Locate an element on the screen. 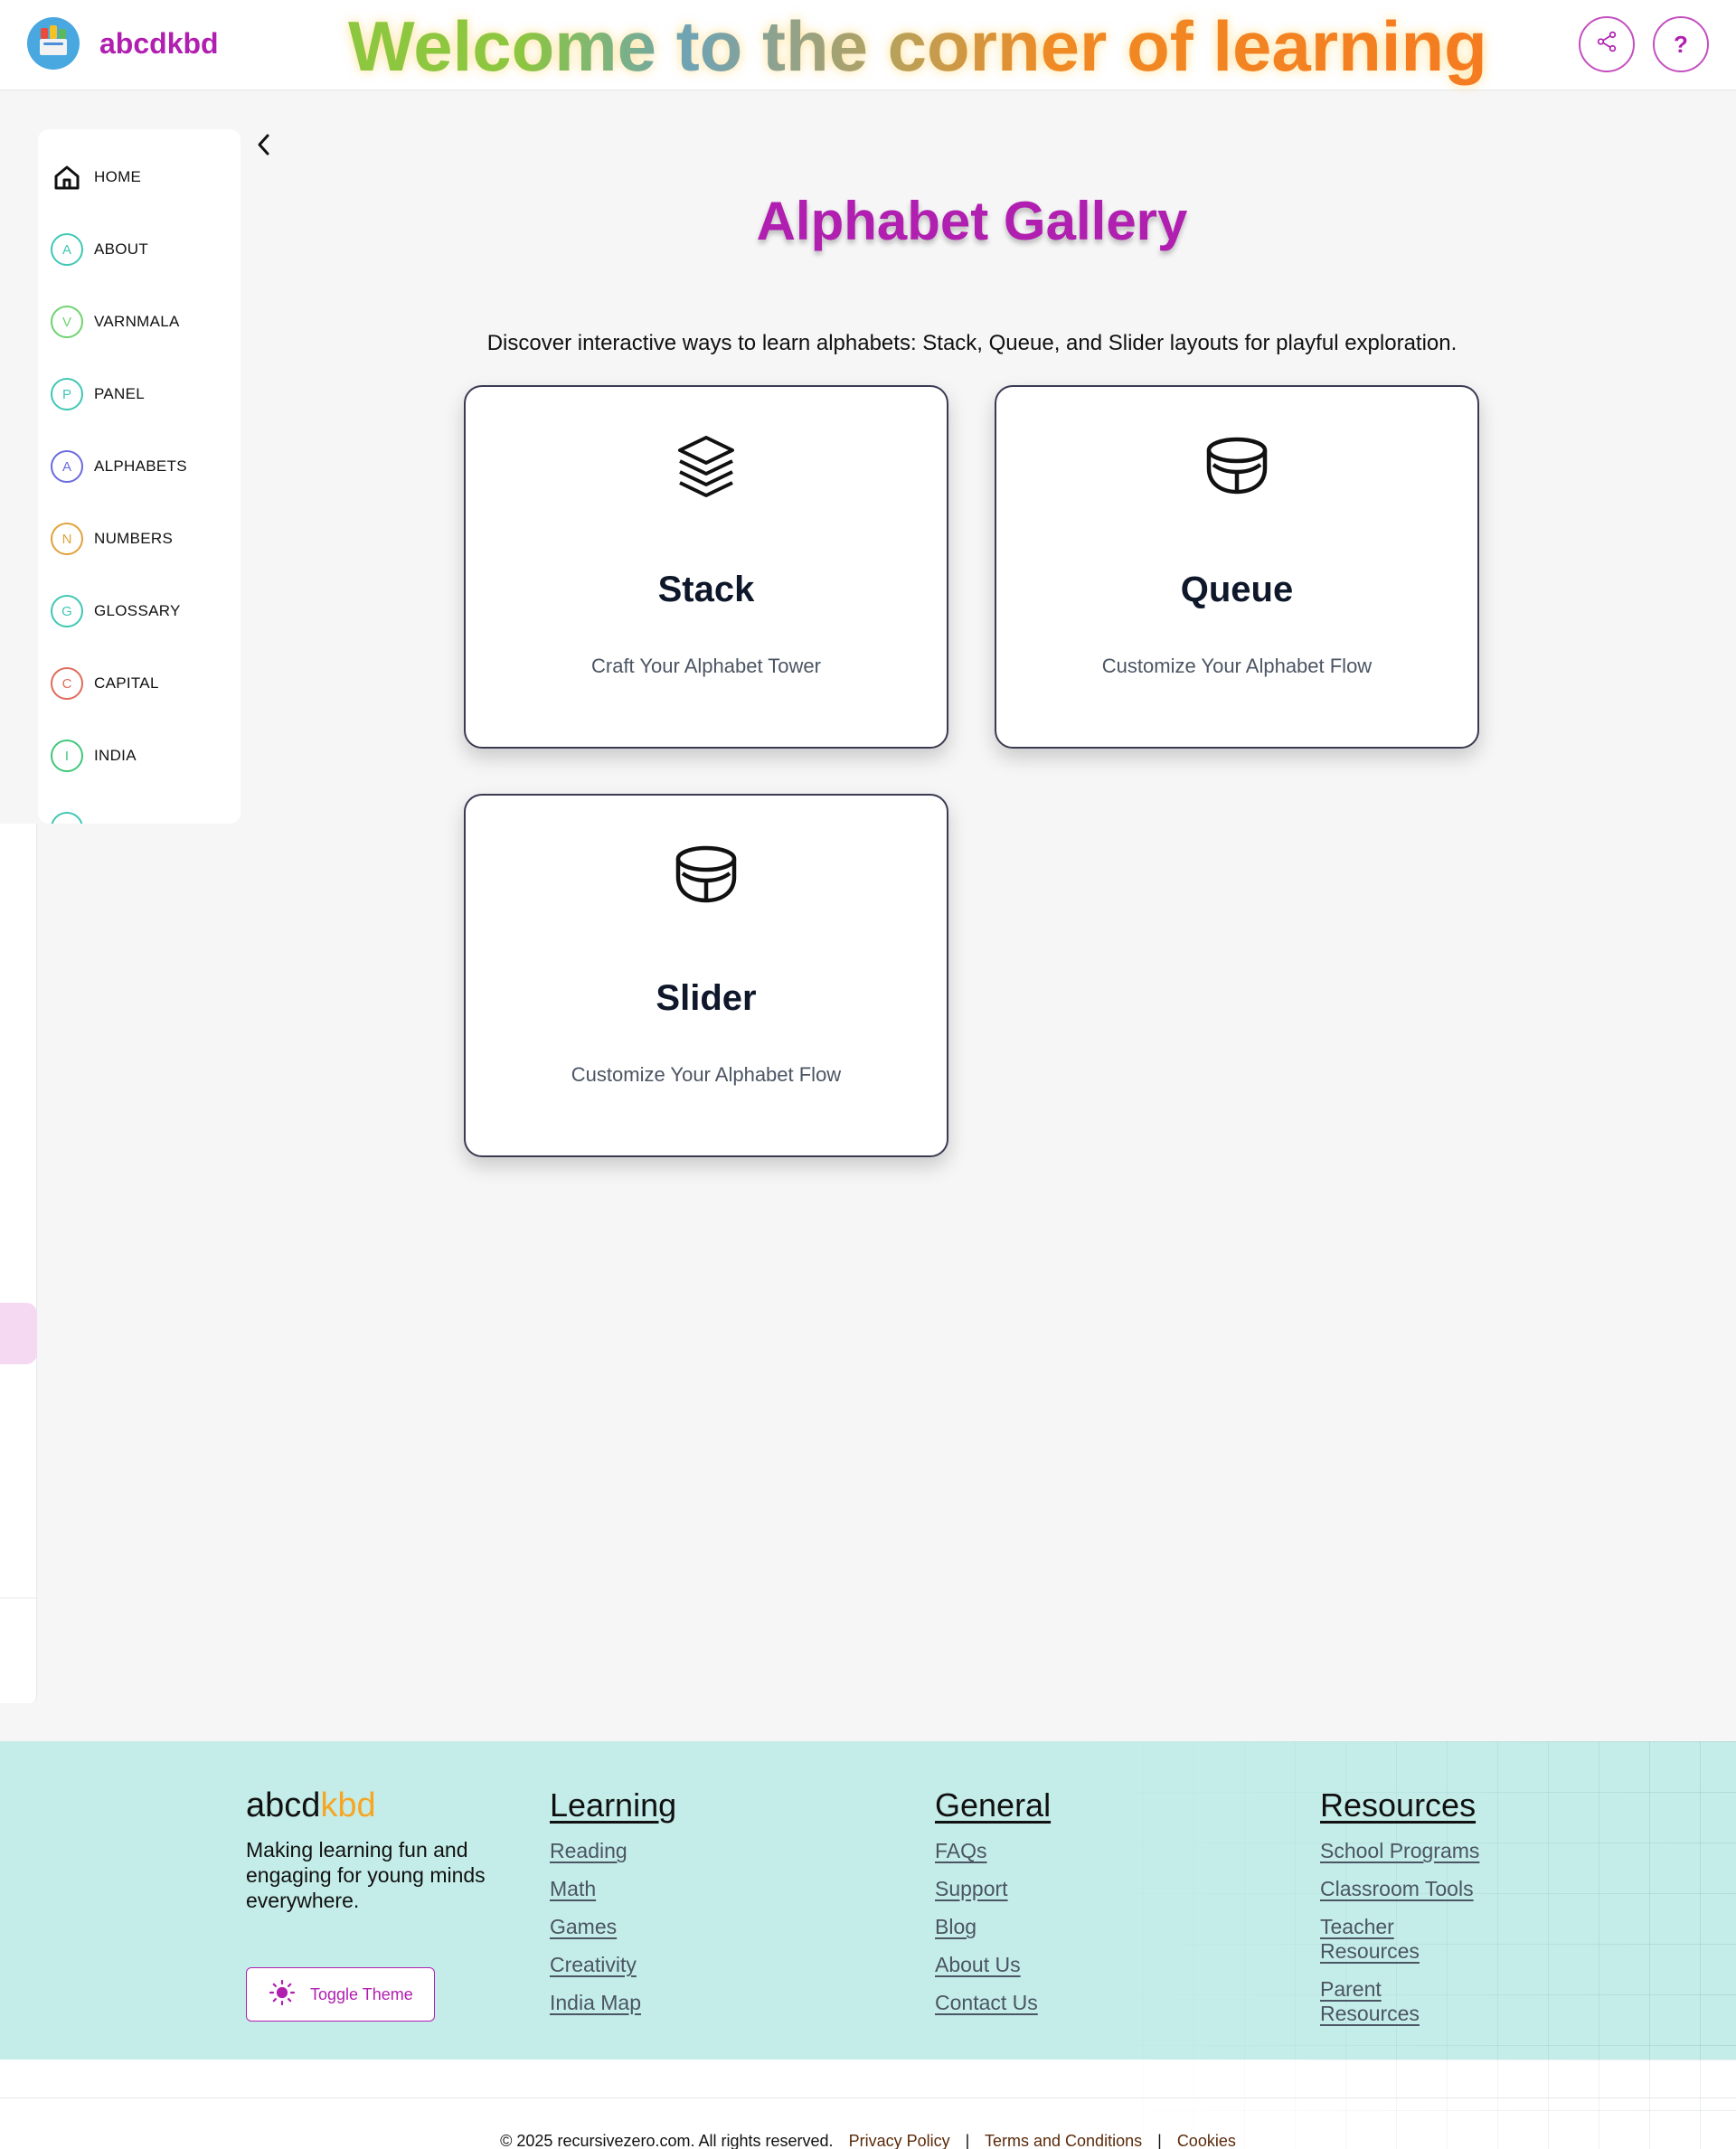  queue-card: Queue Customize Your Alphabet Flow is located at coordinates (1237, 567).